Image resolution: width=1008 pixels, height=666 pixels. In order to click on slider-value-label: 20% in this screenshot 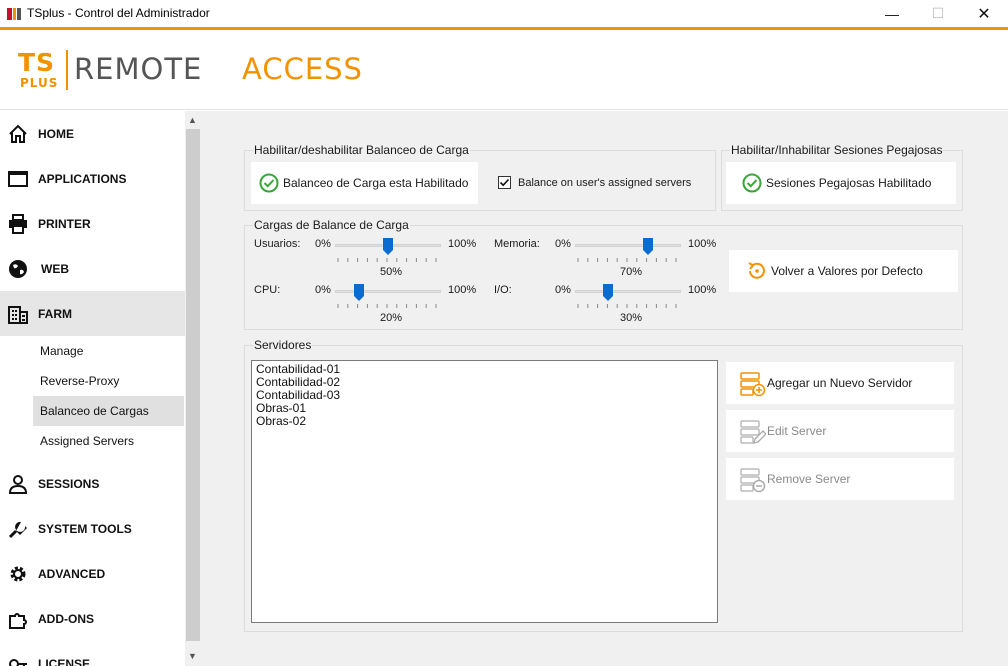, I will do `click(391, 318)`.